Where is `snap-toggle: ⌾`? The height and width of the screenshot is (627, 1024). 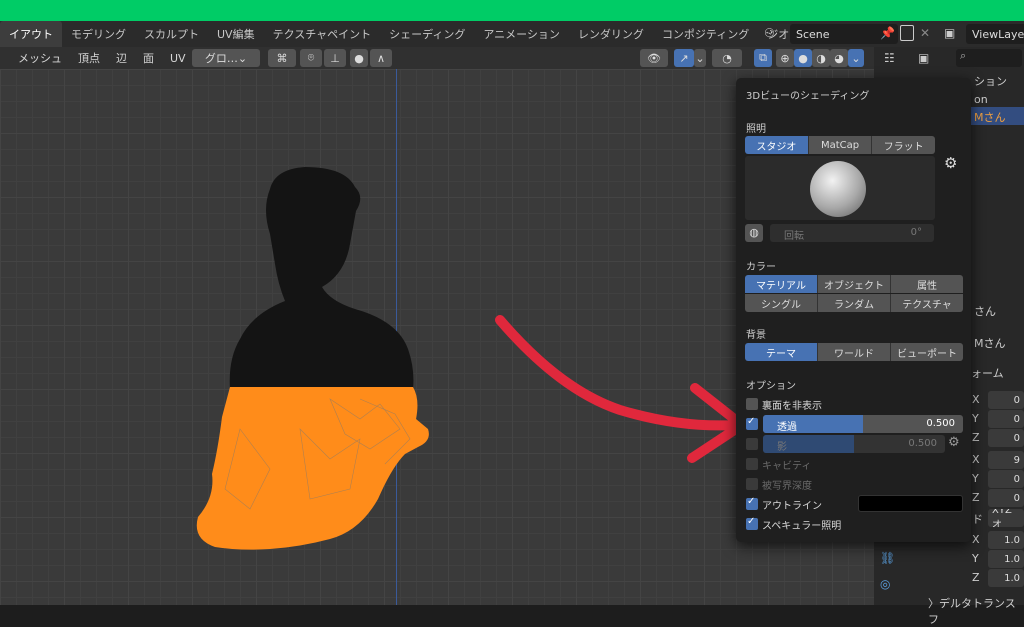 snap-toggle: ⌾ is located at coordinates (311, 58).